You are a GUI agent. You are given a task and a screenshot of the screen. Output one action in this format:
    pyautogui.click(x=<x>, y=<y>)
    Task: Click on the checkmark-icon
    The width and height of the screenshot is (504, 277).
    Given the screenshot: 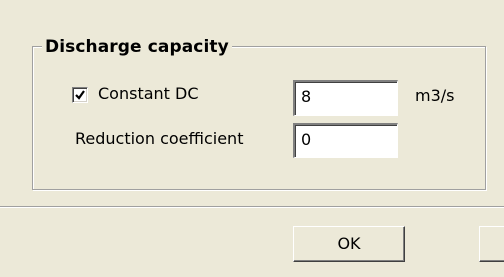 What is the action you would take?
    pyautogui.click(x=80, y=95)
    